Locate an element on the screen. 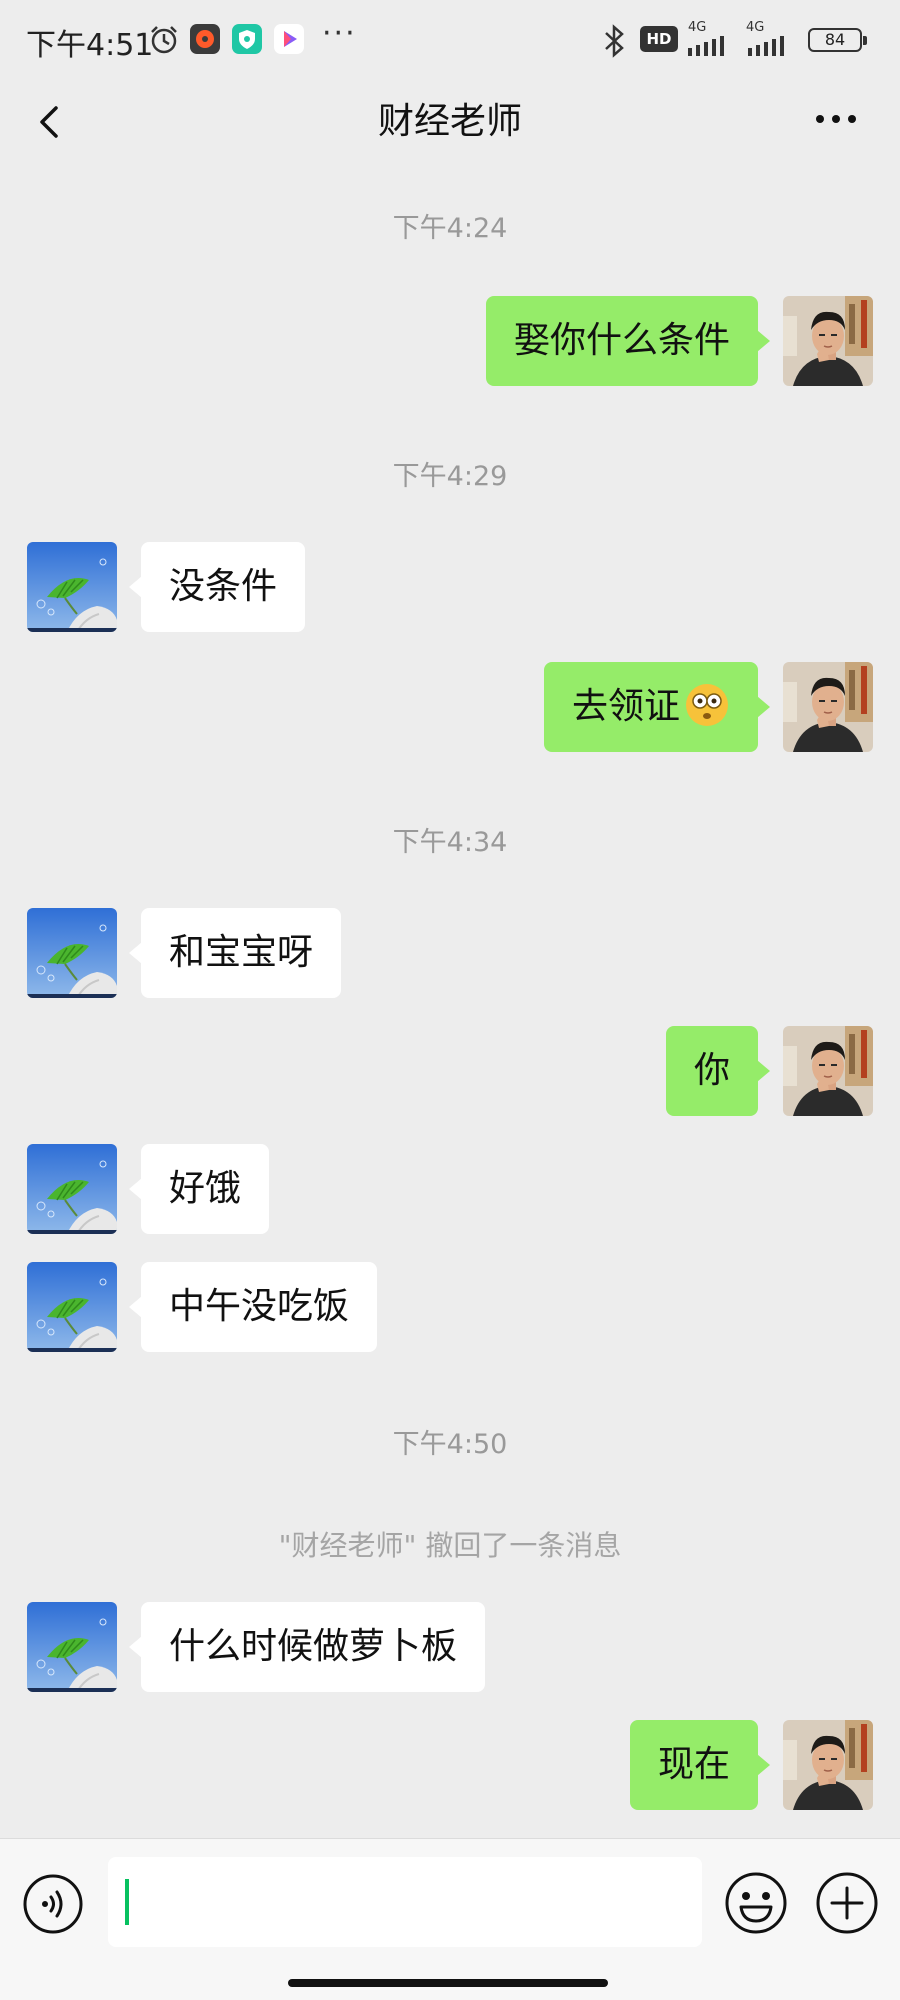 Image resolution: width=900 pixels, height=2000 pixels. battery-indicator: 84 is located at coordinates (837, 40).